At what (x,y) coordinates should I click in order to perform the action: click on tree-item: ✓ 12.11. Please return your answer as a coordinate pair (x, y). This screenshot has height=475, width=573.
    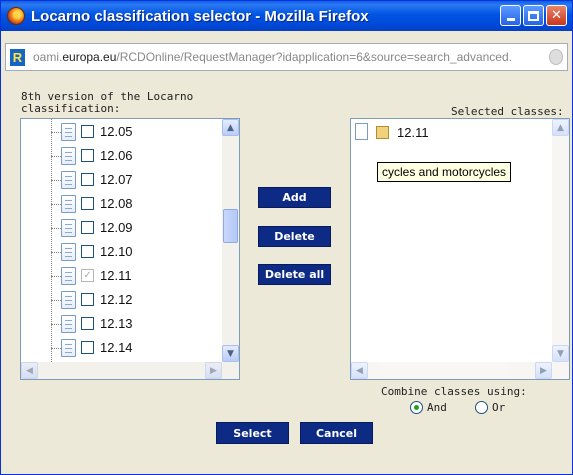
    Looking at the image, I should click on (121, 276).